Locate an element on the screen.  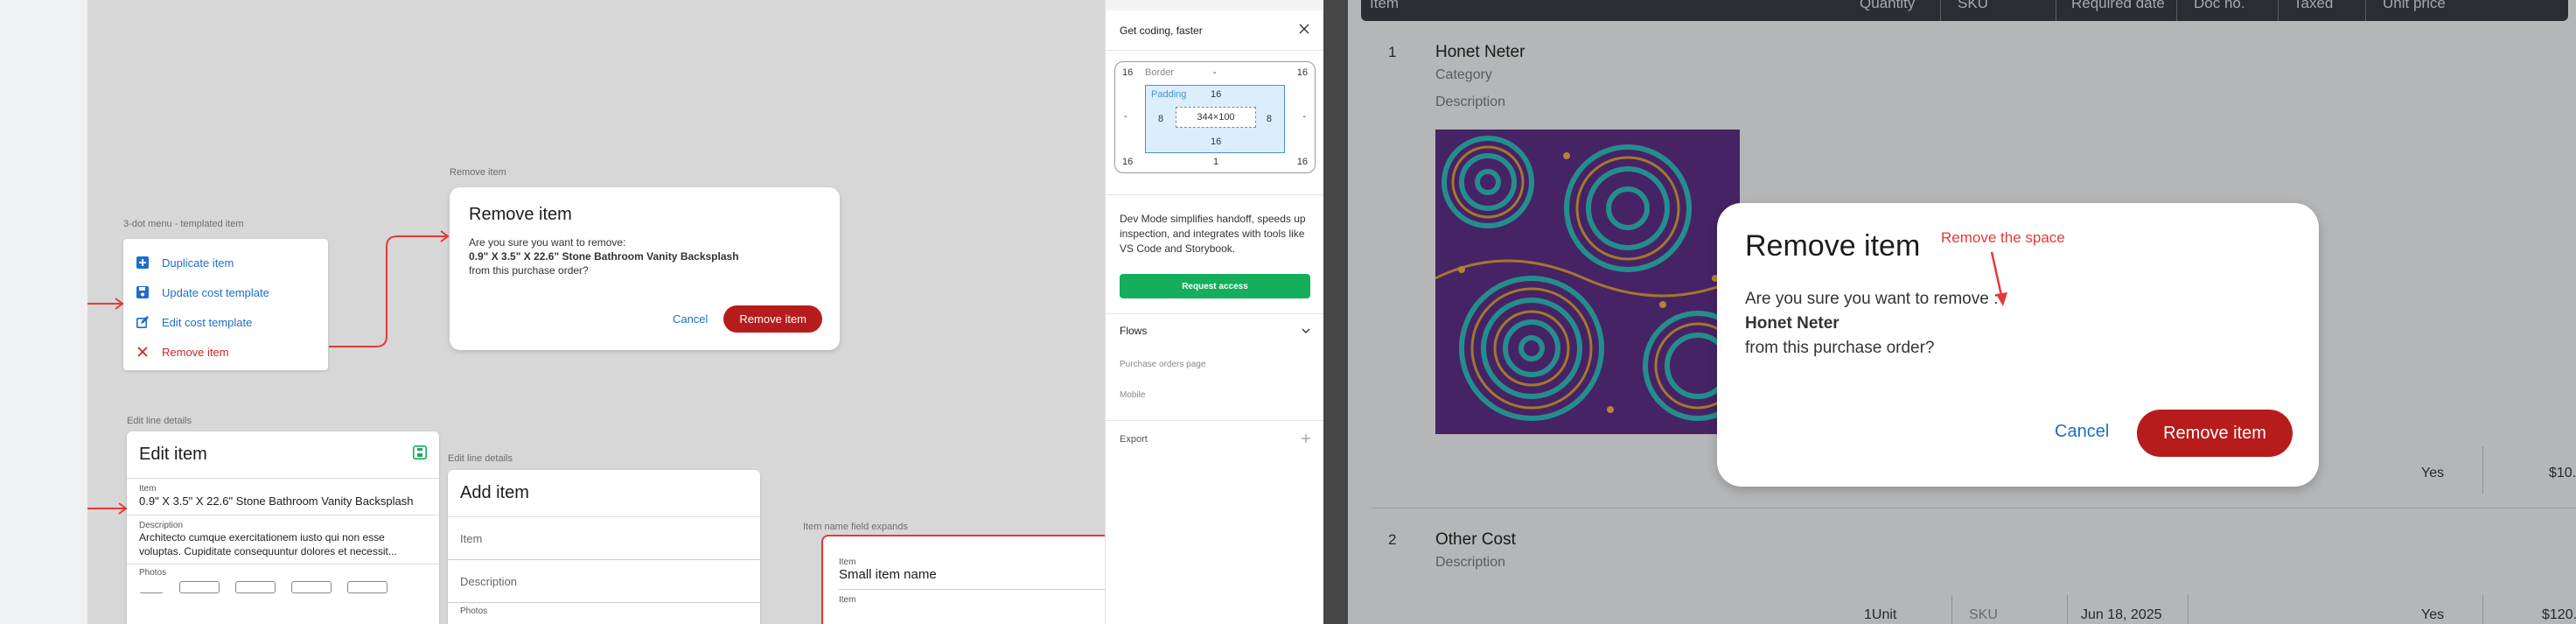
panel-header: Get coding, faster is located at coordinates (1214, 25).